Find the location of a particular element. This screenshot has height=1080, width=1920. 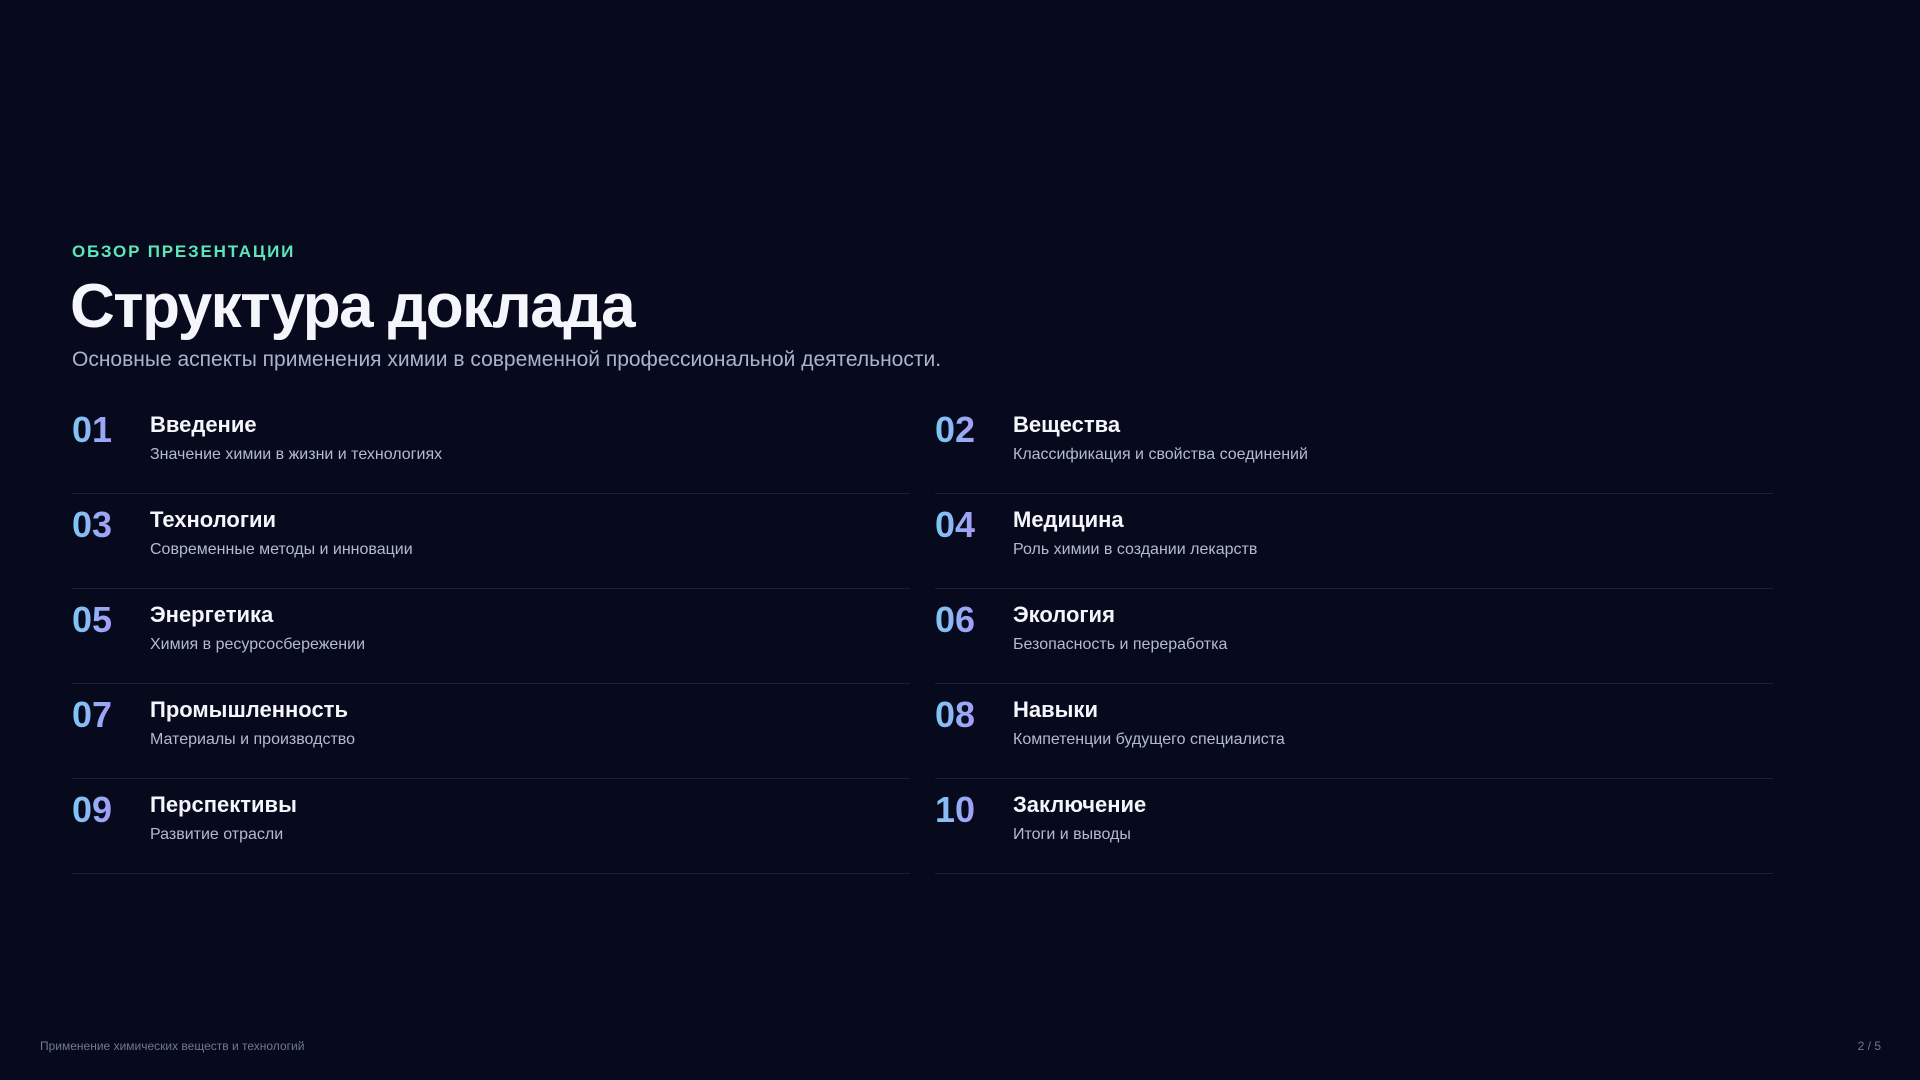

agenda-item-title: Медицина is located at coordinates (1068, 519).